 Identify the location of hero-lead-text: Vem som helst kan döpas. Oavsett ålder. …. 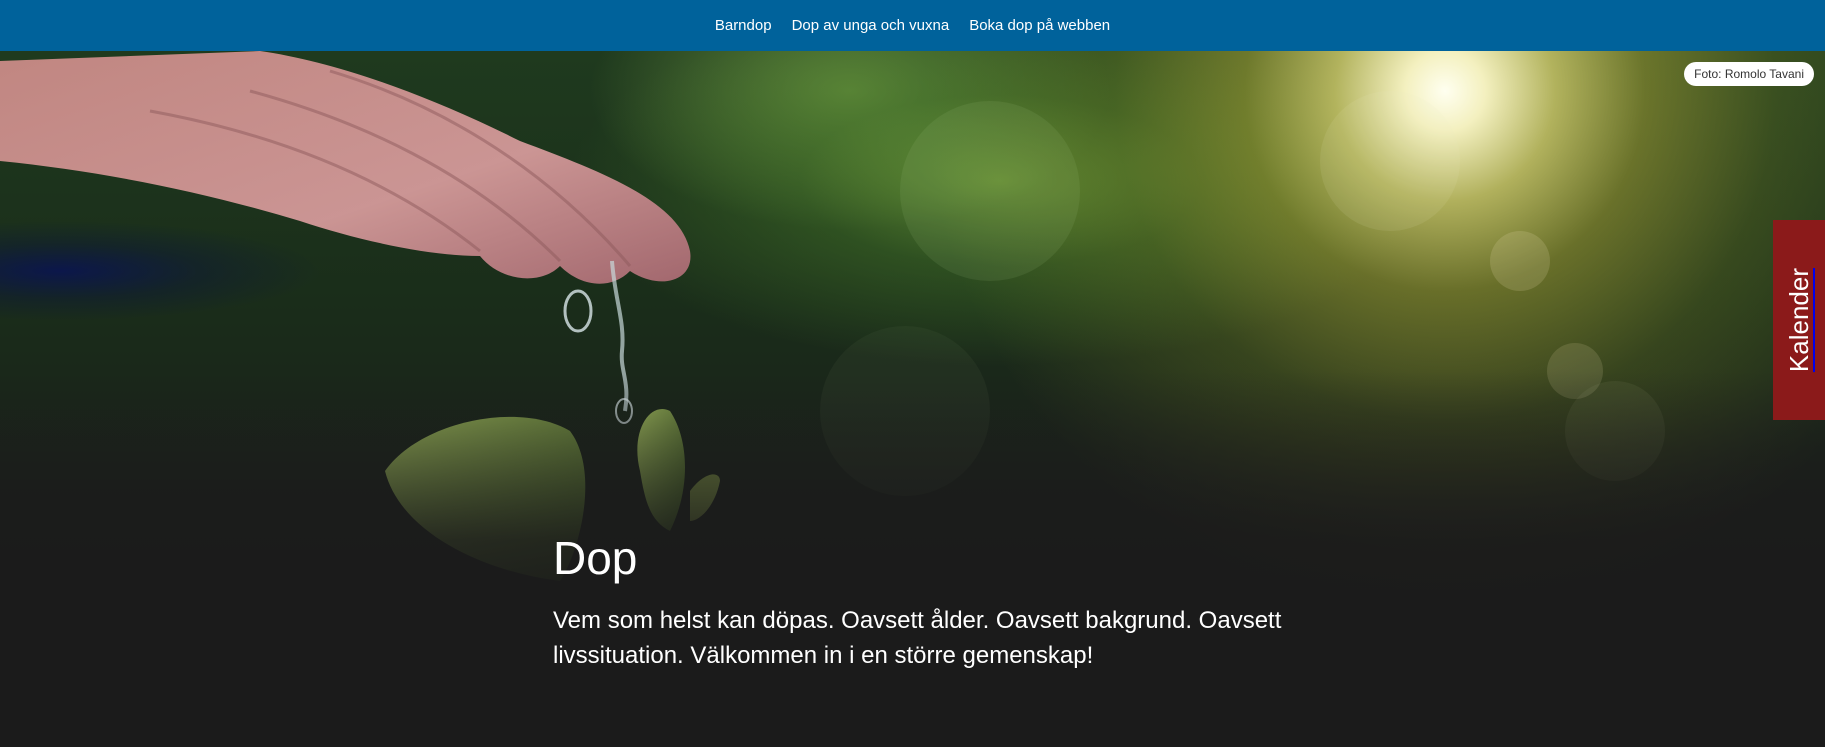
(917, 638).